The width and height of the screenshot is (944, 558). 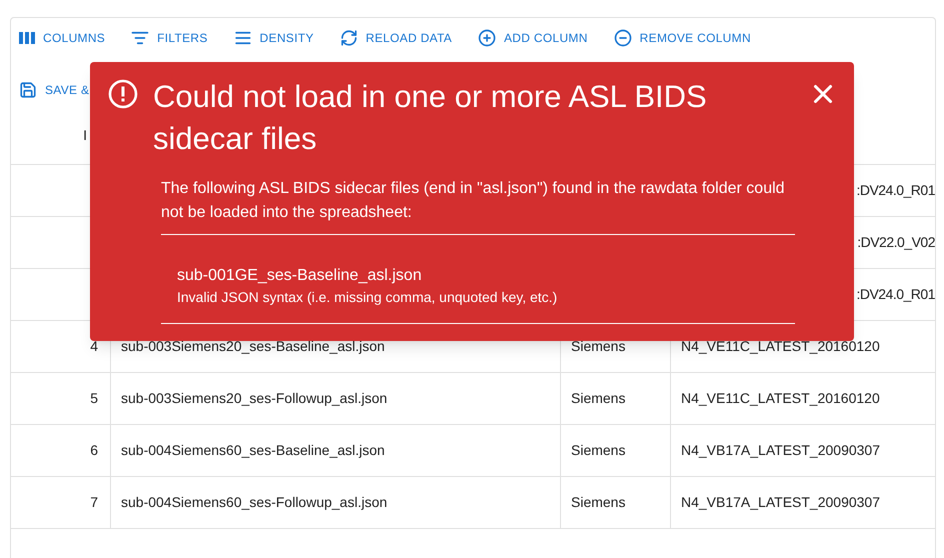 What do you see at coordinates (62, 38) in the screenshot?
I see `toolbar-button: COLUMNS` at bounding box center [62, 38].